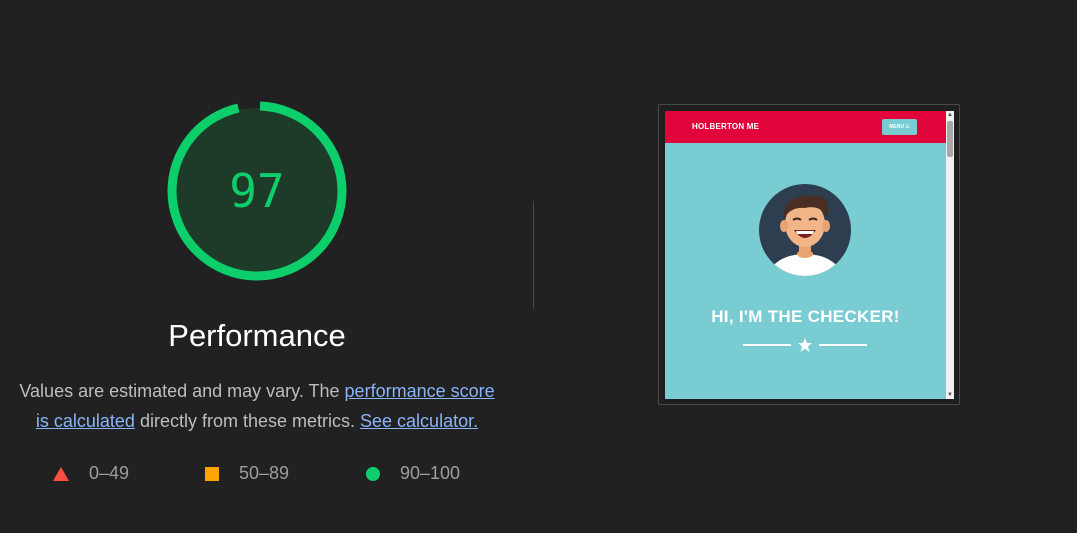 Image resolution: width=1077 pixels, height=533 pixels. I want to click on score-legend: 0–49 50–89 90–100, so click(260, 474).